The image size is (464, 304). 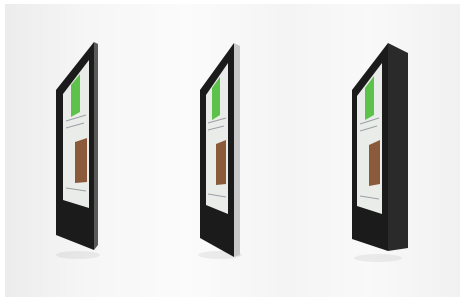 What do you see at coordinates (378, 258) in the screenshot?
I see `panel-shadow` at bounding box center [378, 258].